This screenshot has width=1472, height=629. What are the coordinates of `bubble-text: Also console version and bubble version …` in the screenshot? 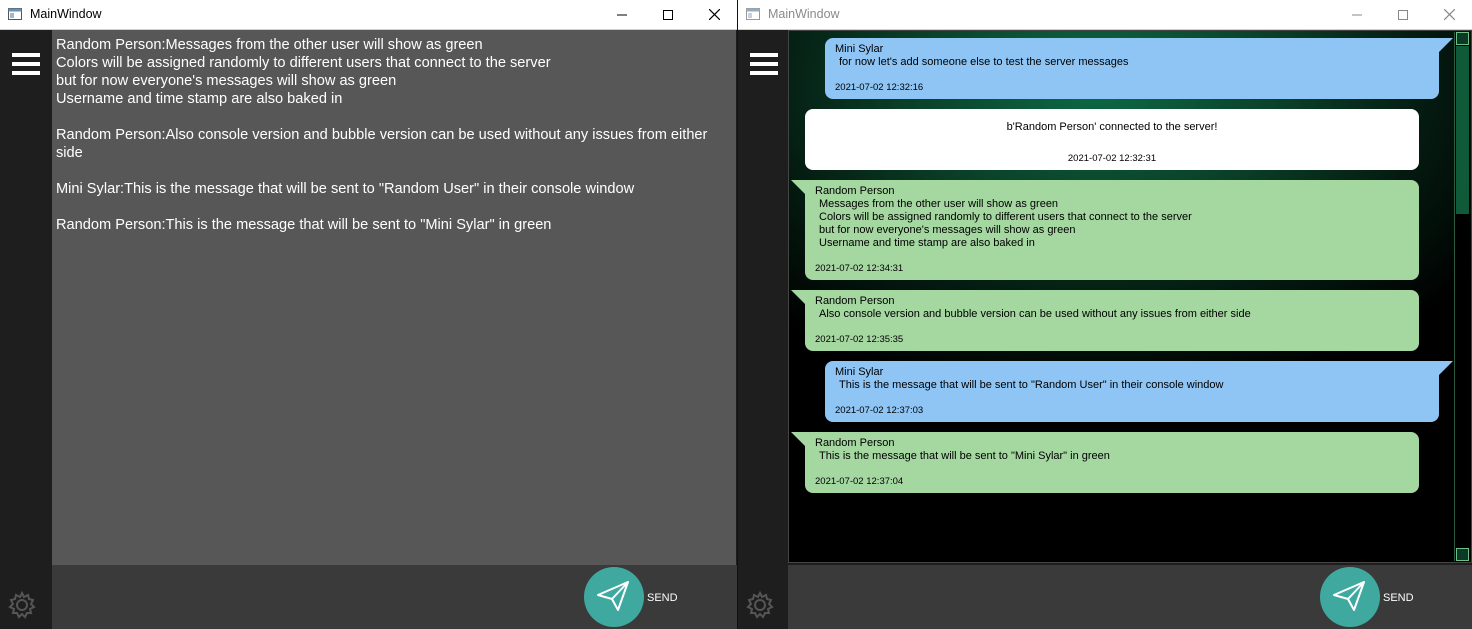 It's located at (1035, 314).